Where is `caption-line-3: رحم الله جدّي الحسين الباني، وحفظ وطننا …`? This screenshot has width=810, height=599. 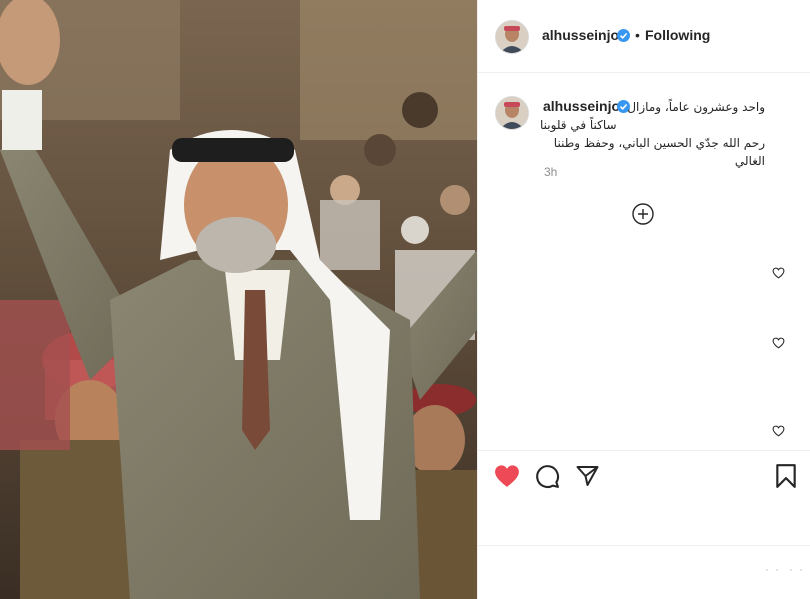
caption-line-3: رحم الله جدّي الحسين الباني، وحفظ وطننا … is located at coordinates (659, 152).